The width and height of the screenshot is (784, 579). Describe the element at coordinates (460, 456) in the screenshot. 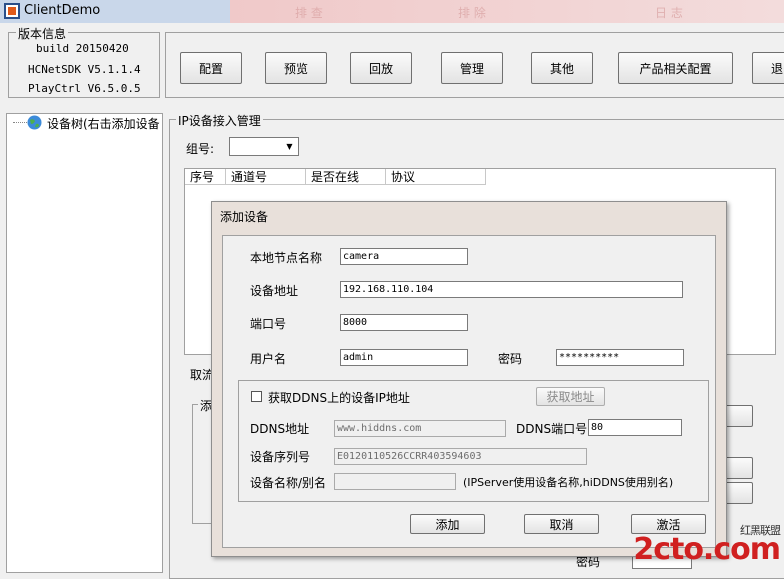

I see `serial-input: E0120110526CCRR403594603` at that location.